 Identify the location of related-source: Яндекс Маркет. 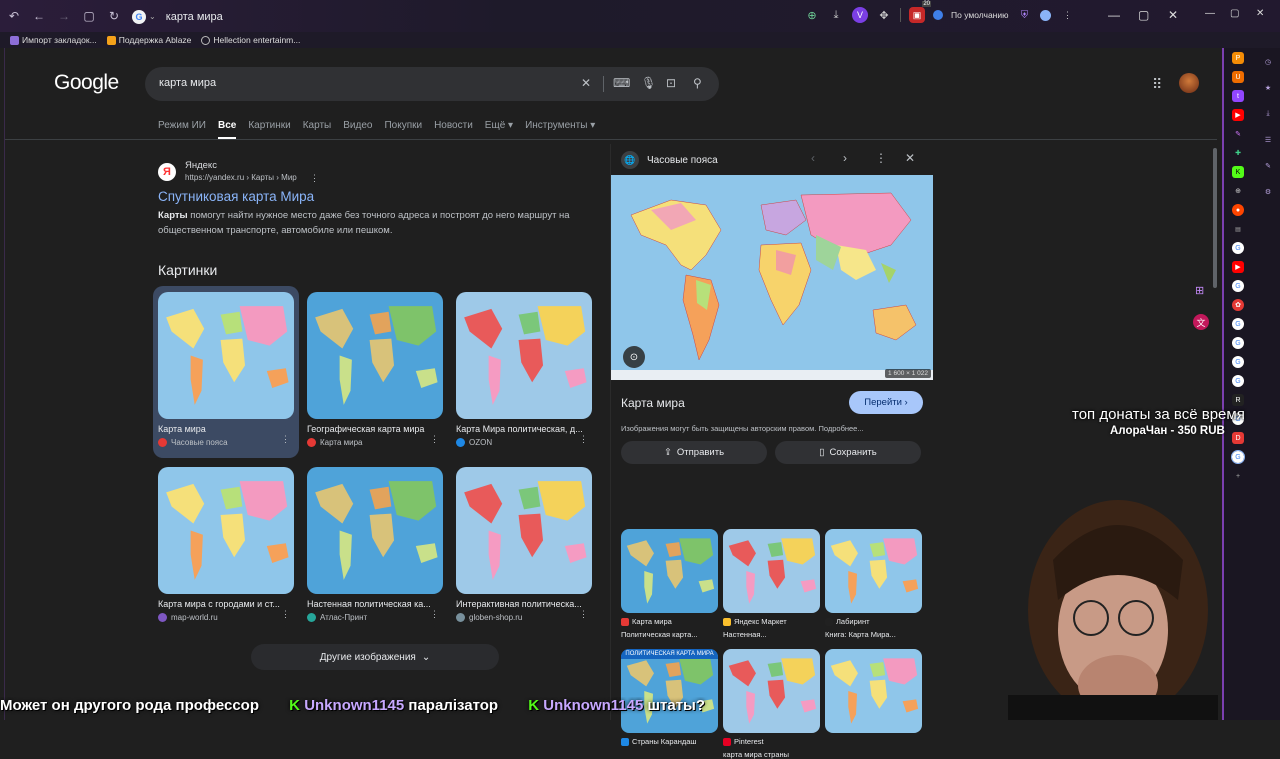
(771, 621).